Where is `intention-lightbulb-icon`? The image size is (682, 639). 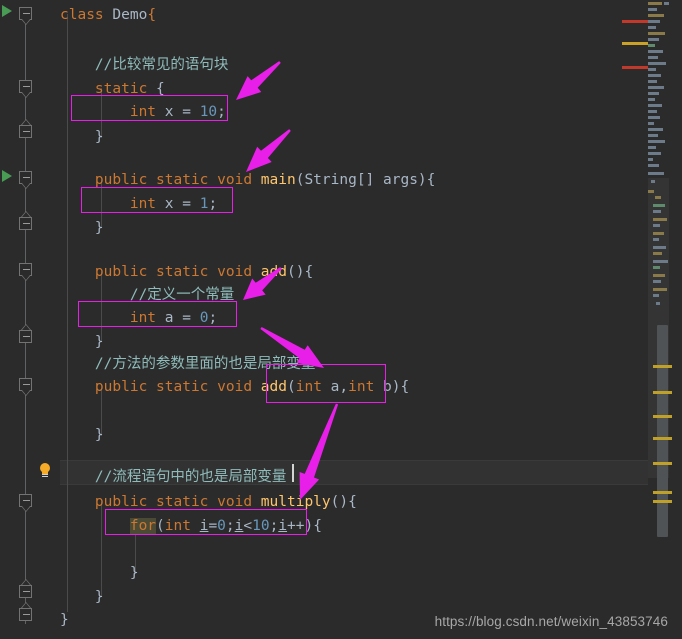 intention-lightbulb-icon is located at coordinates (45, 471).